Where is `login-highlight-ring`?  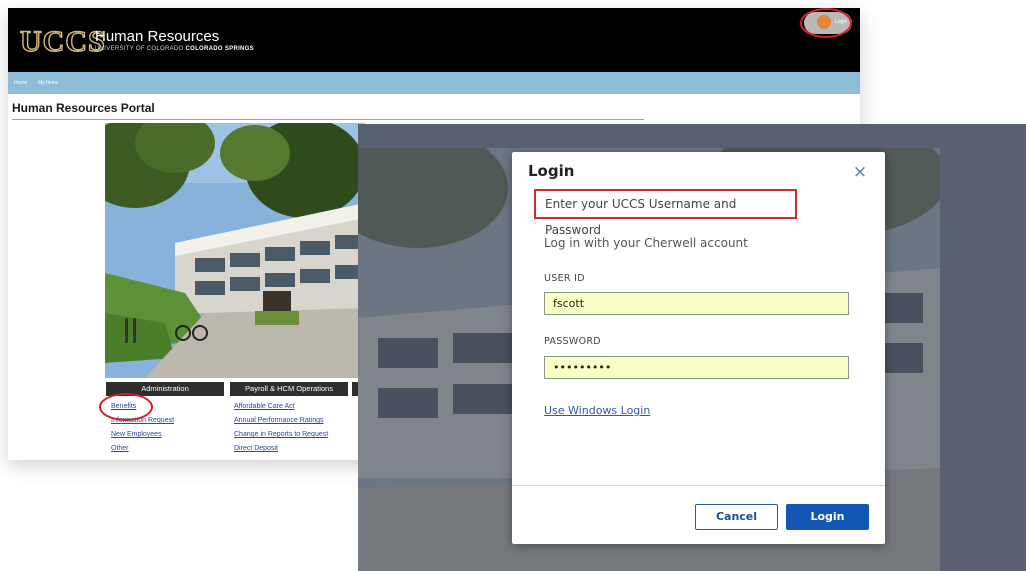
login-highlight-ring is located at coordinates (826, 23).